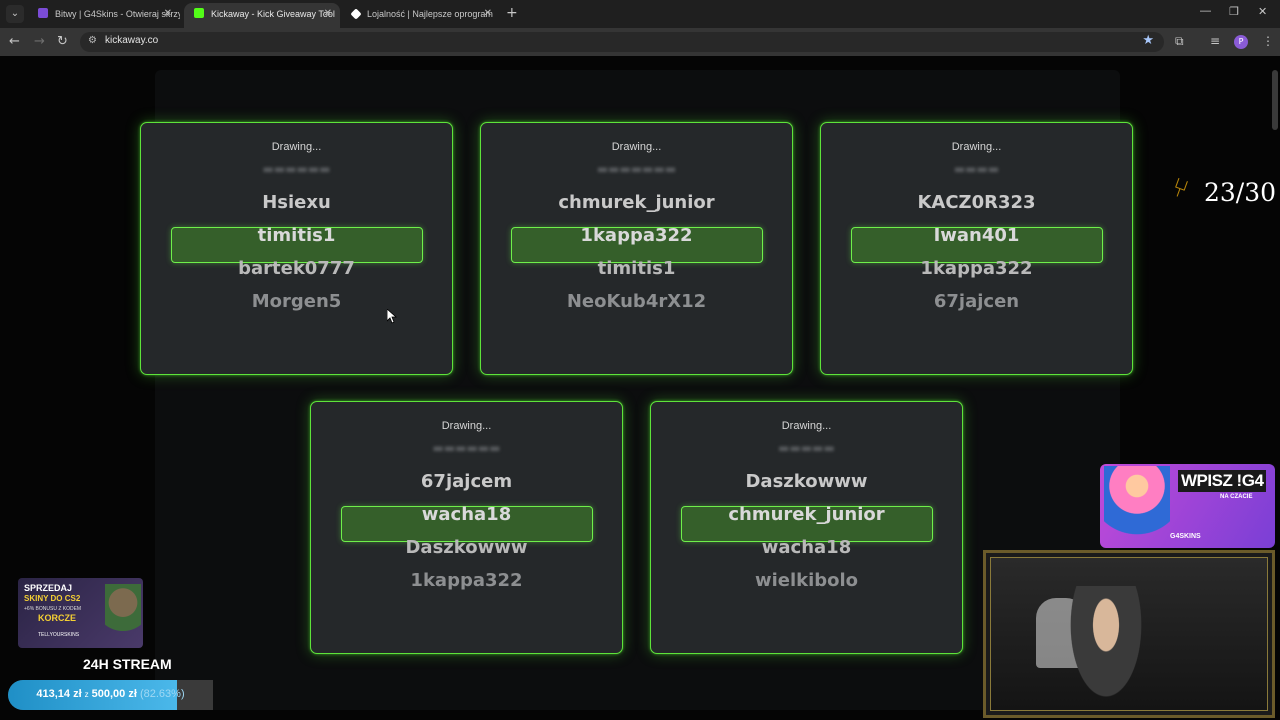 Image resolution: width=1280 pixels, height=720 pixels. I want to click on scrolling-name-ghost: ▬▬▬▬, so click(976, 171).